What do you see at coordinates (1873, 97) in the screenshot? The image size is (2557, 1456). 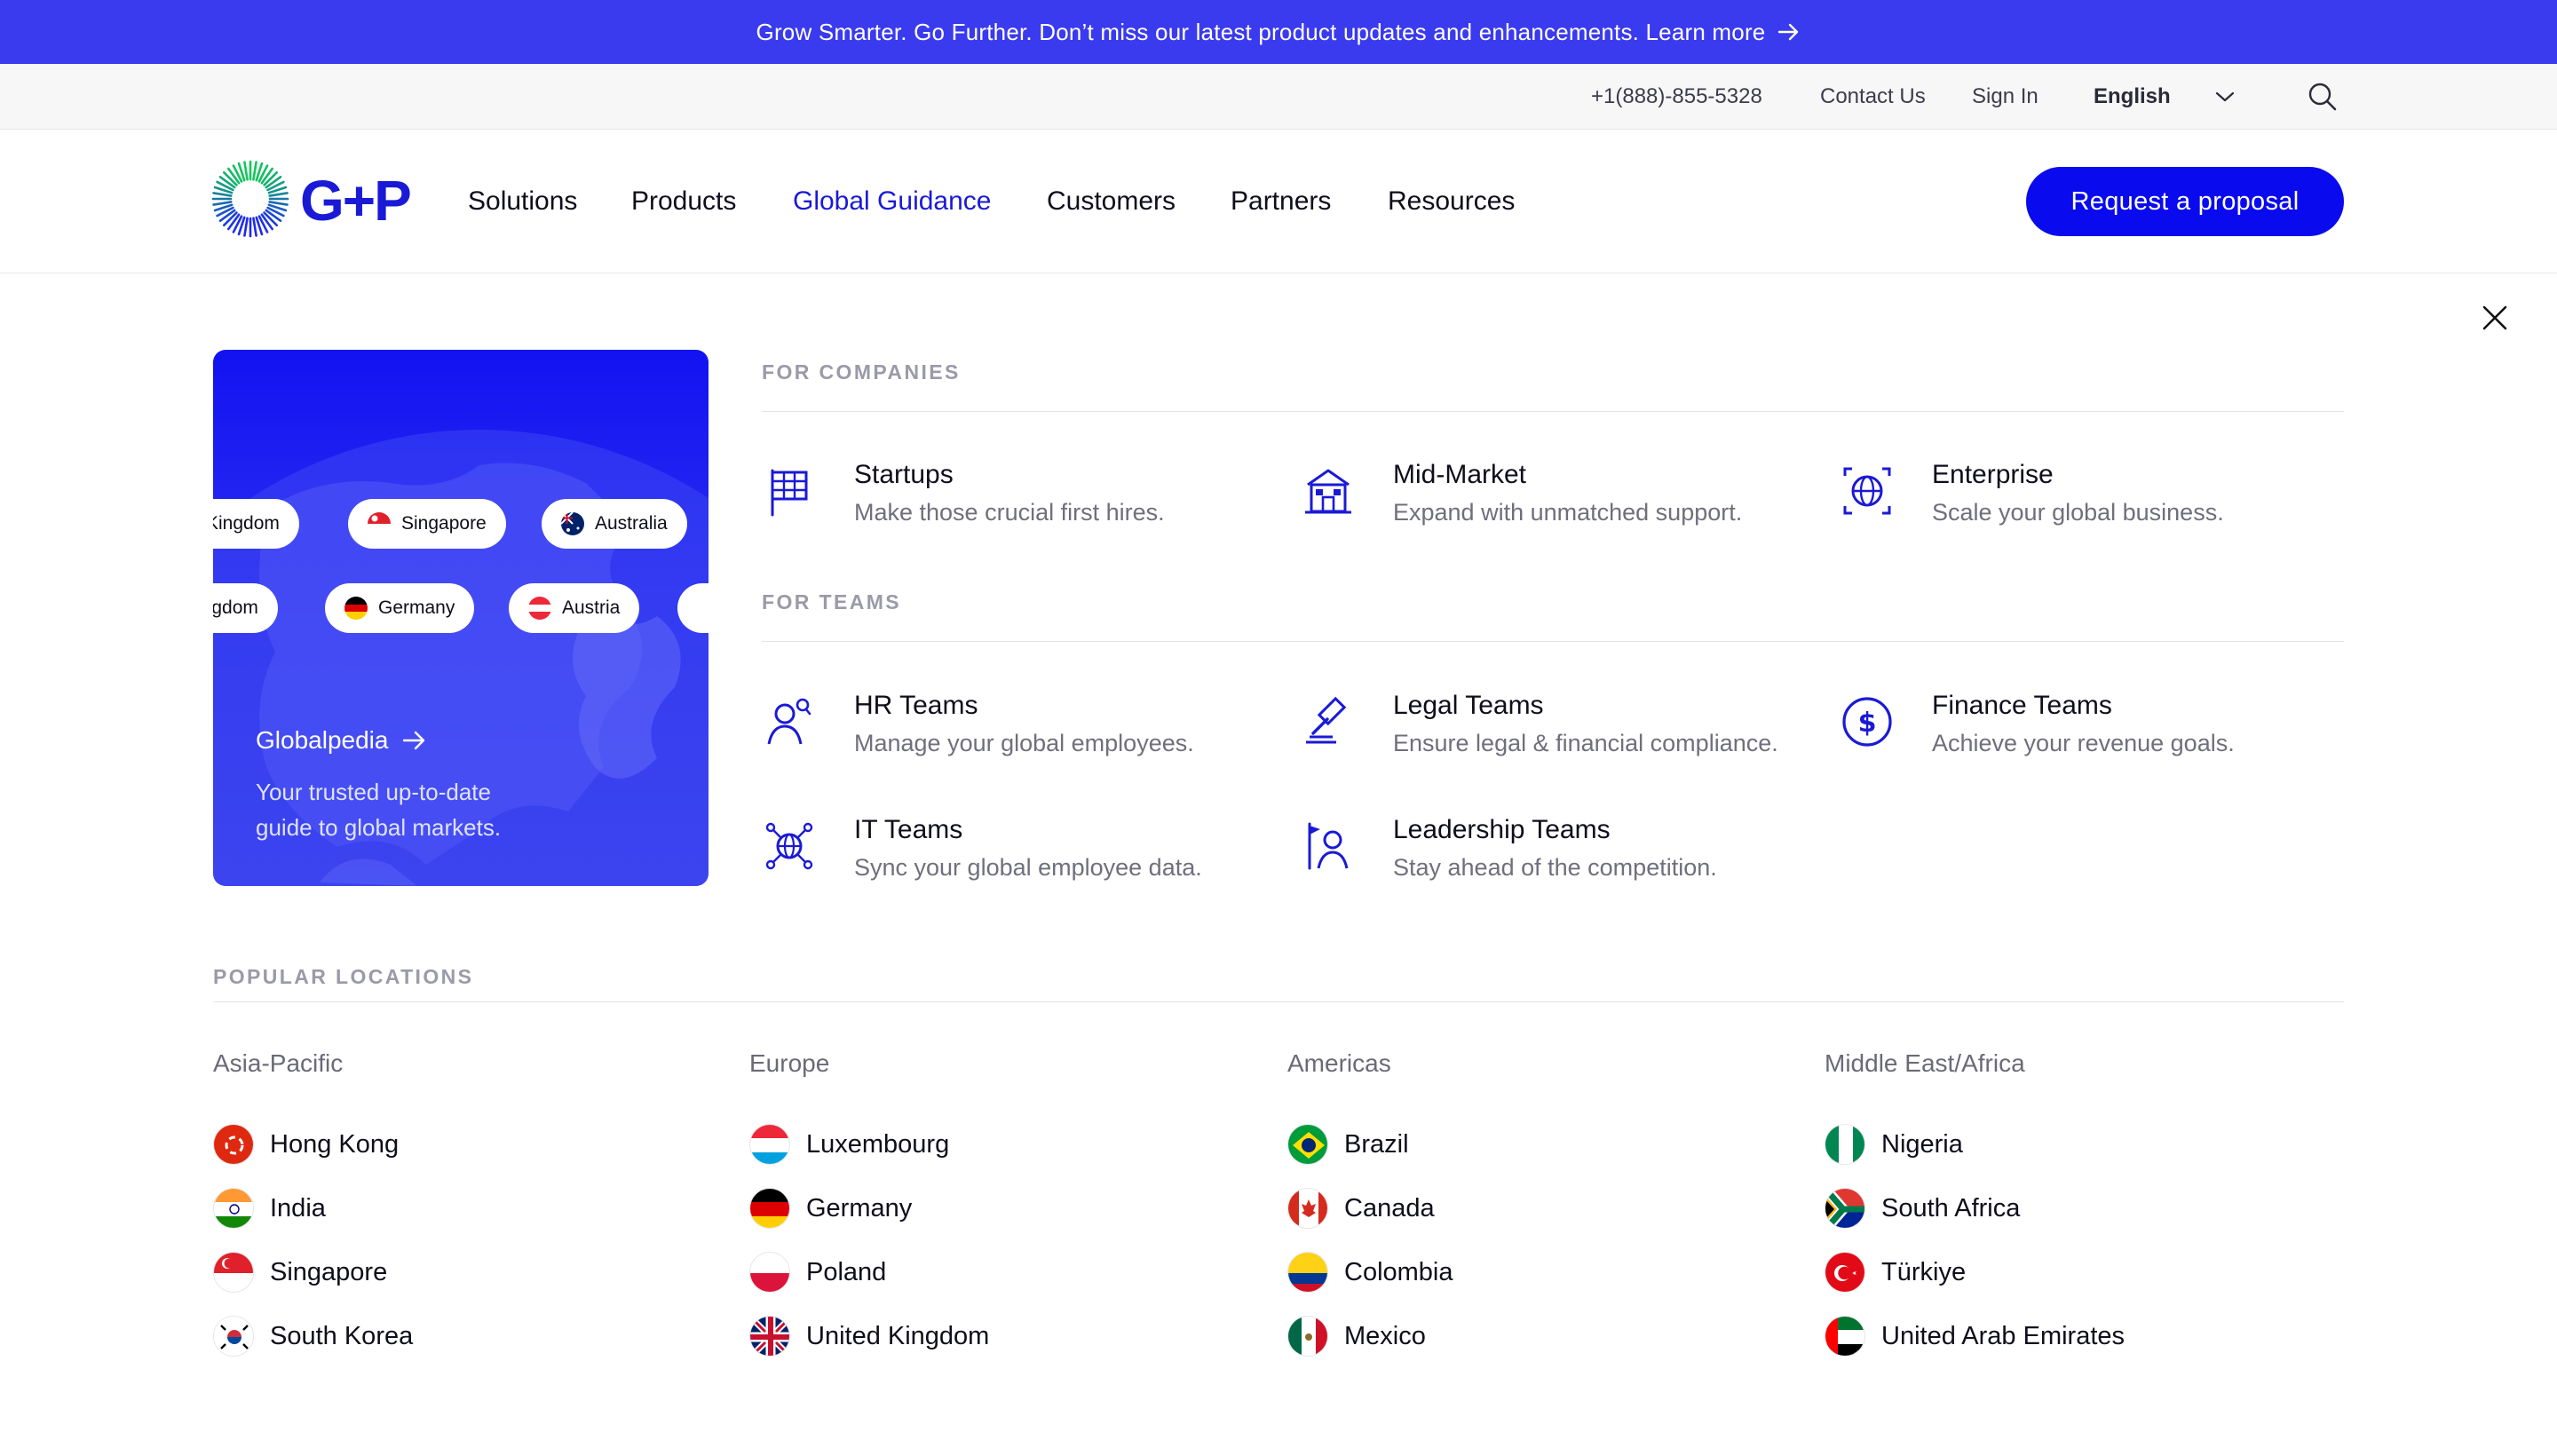 I see `contact-us-link: Contact Us` at bounding box center [1873, 97].